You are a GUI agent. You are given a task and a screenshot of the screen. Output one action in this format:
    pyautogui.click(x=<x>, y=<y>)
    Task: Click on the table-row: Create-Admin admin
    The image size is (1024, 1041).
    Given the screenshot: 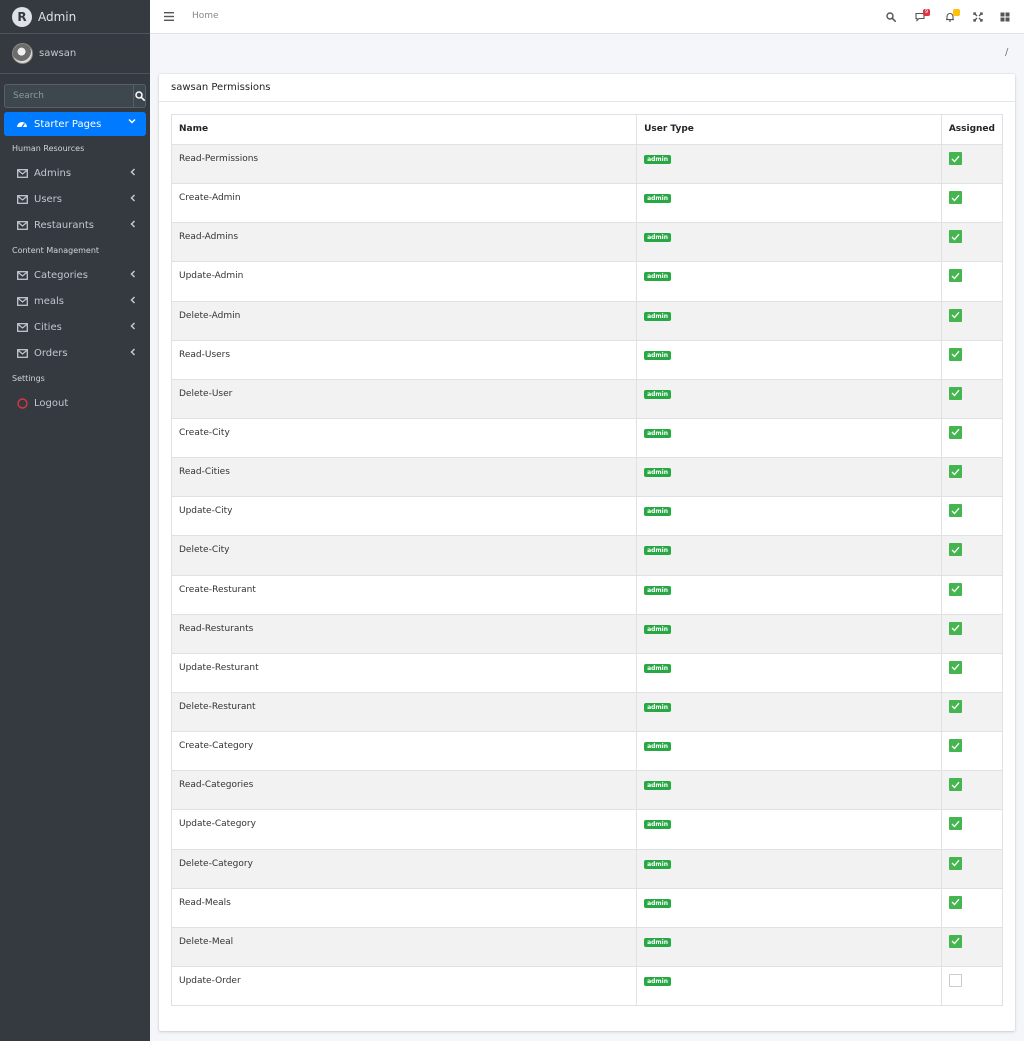 What is the action you would take?
    pyautogui.click(x=587, y=203)
    